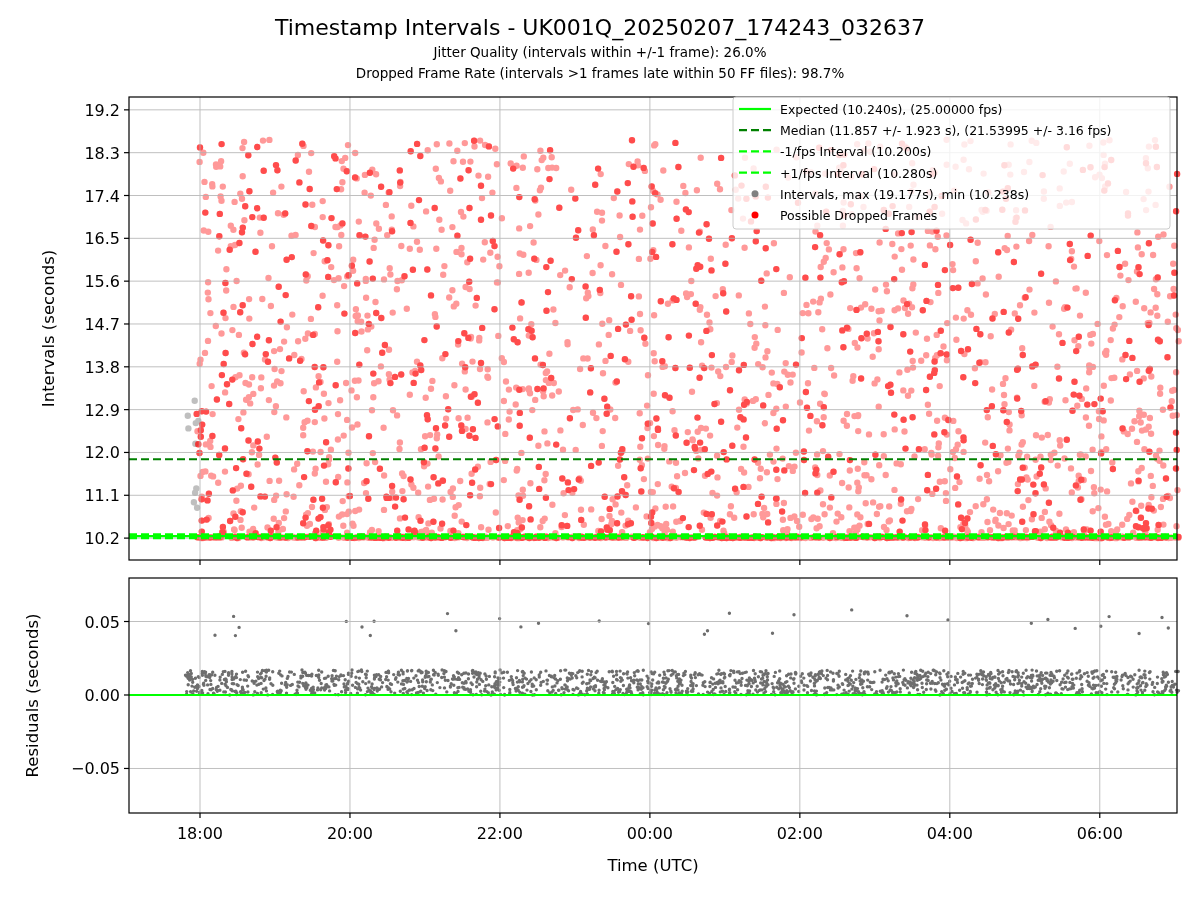  I want to click on y-tick-label: 12.9, so click(102, 410).